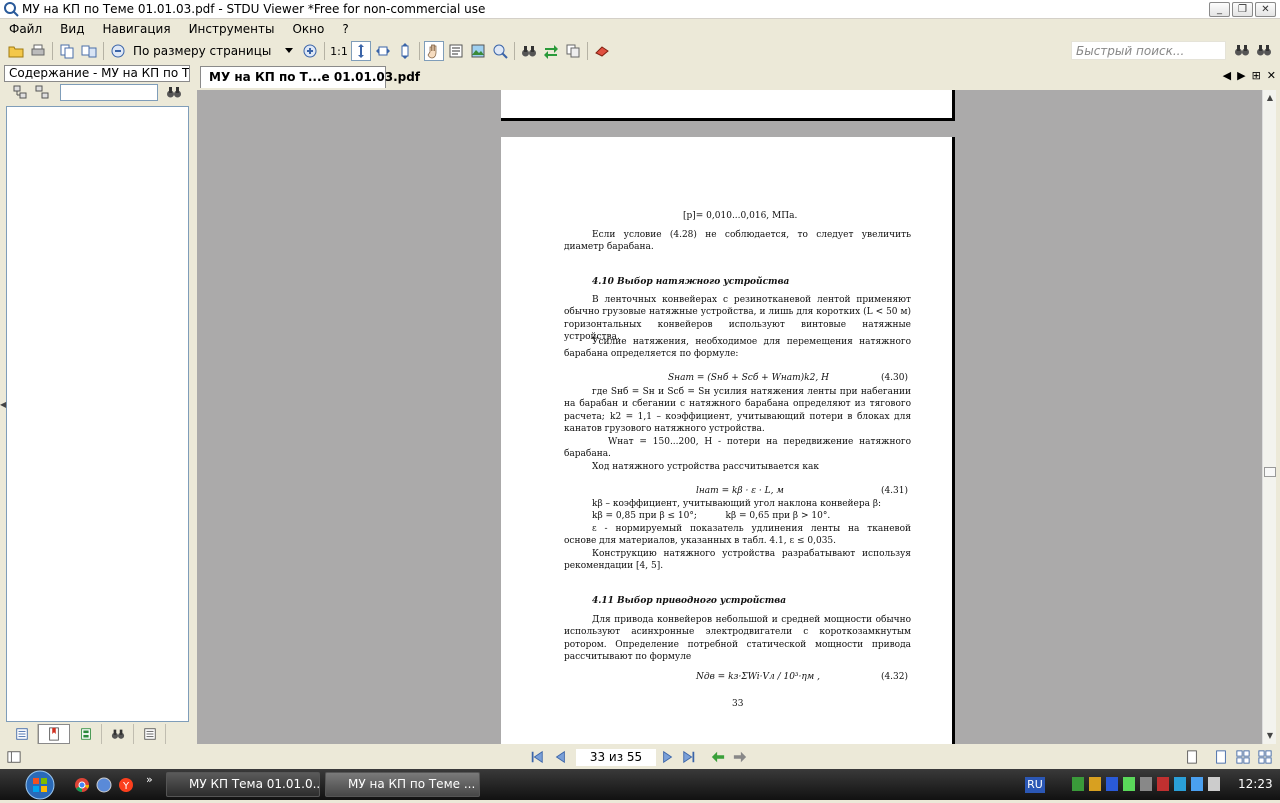 The width and height of the screenshot is (1280, 803). I want to click on zoom-mode-select: По размеру страницы, so click(214, 51).